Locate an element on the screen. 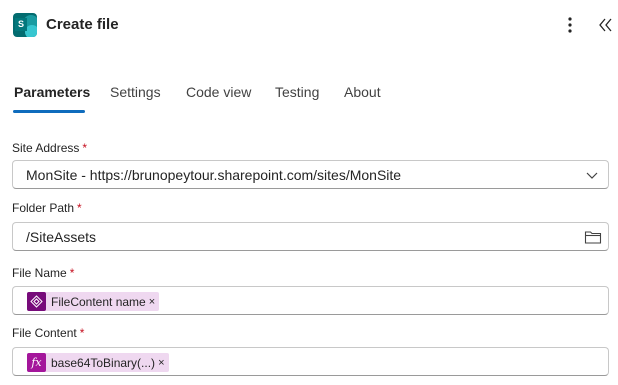 The width and height of the screenshot is (618, 385). folder-icon is located at coordinates (593, 237).